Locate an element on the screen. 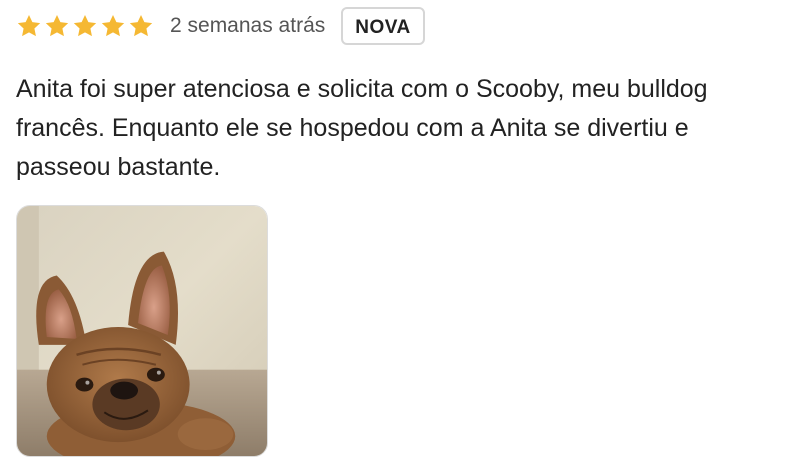 The width and height of the screenshot is (800, 472). review-meta: 2 semanas atrás NOVA is located at coordinates (401, 26).